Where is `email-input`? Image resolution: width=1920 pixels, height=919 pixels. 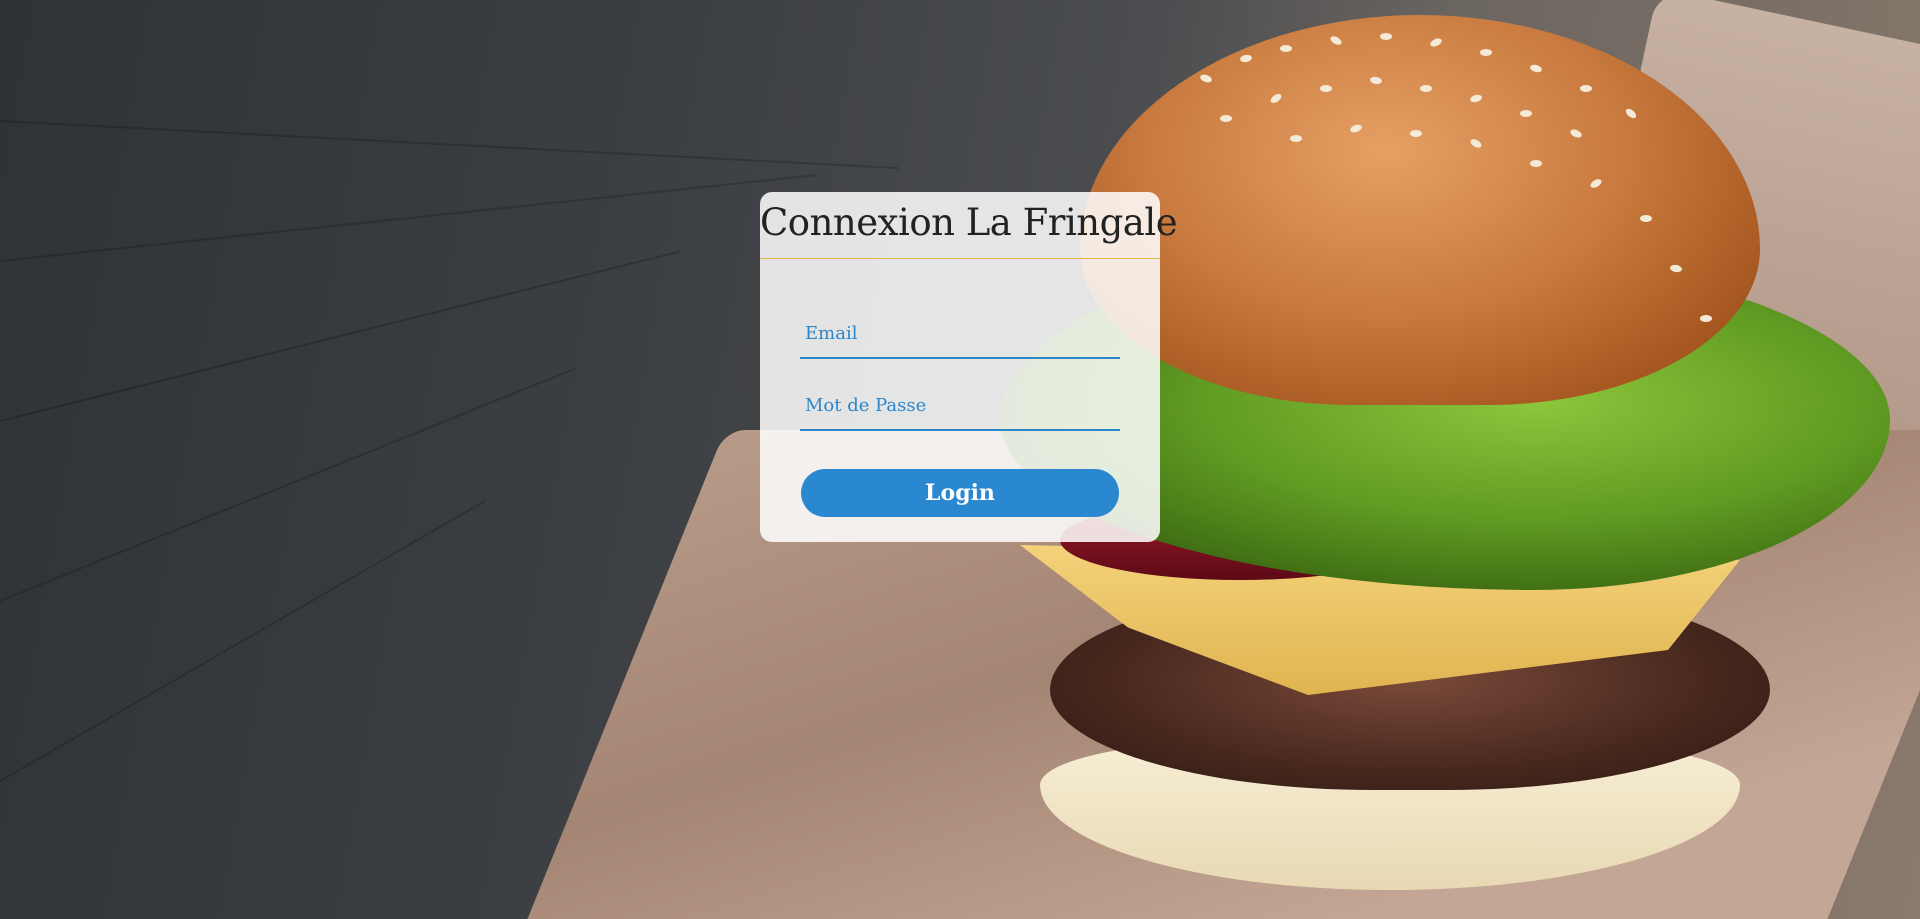
email-input is located at coordinates (962, 334).